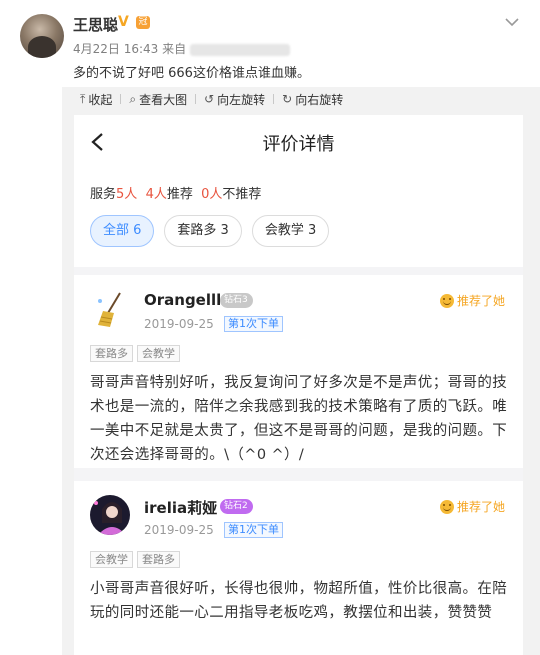 The image size is (540, 655). Describe the element at coordinates (127, 194) in the screenshot. I see `served-count: 5人` at that location.